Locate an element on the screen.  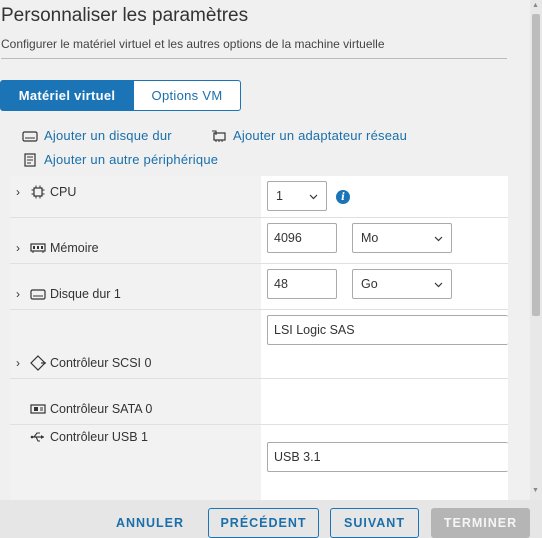
hard-disk-icon is located at coordinates (38, 294).